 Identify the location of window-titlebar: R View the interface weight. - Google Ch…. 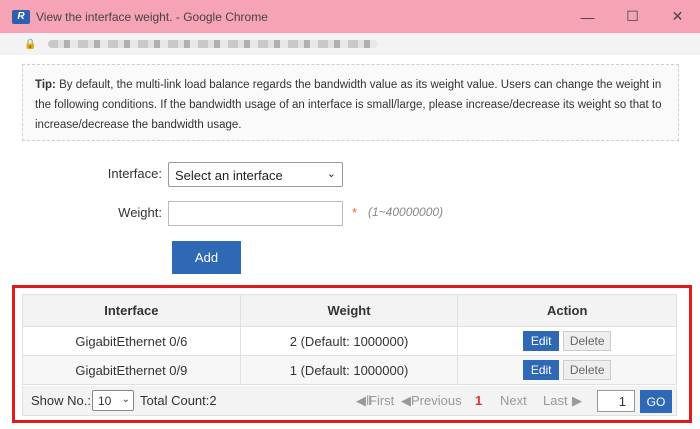
(350, 16).